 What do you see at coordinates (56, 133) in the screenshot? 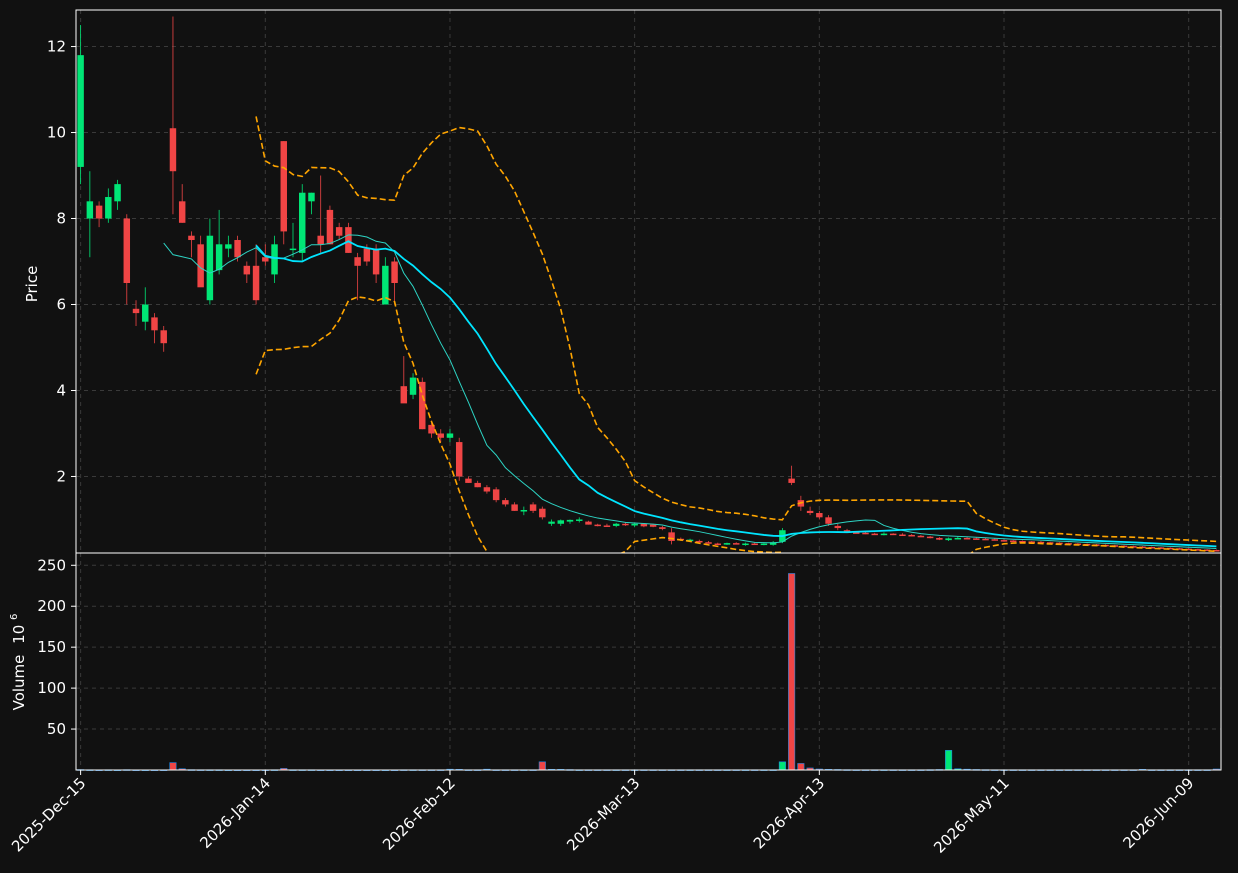
I see `price-tick-label: 10` at bounding box center [56, 133].